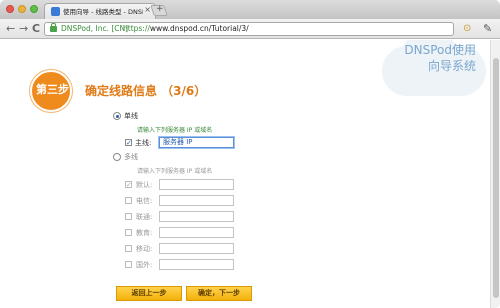 The image size is (500, 308). What do you see at coordinates (196, 216) in the screenshot?
I see `unicom-line-input` at bounding box center [196, 216].